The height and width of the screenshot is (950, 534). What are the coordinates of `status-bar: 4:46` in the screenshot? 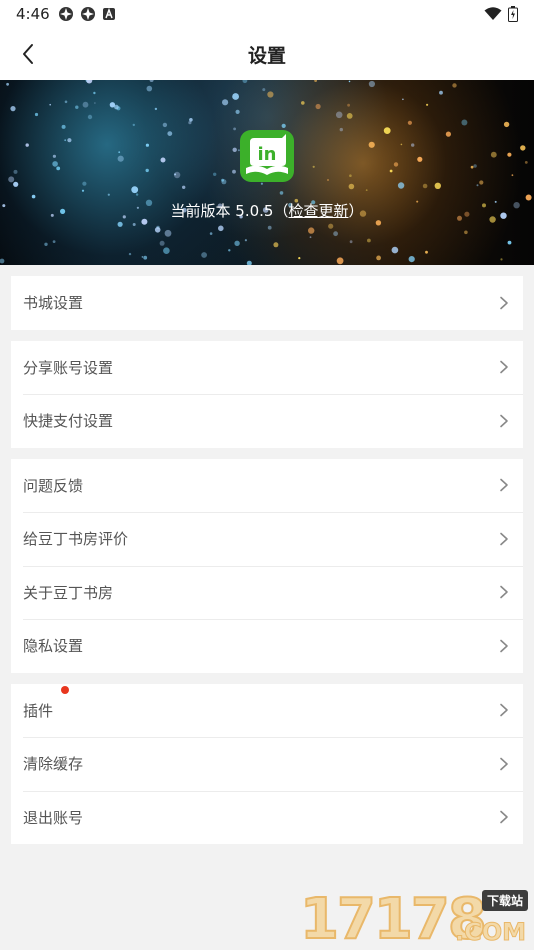 It's located at (267, 14).